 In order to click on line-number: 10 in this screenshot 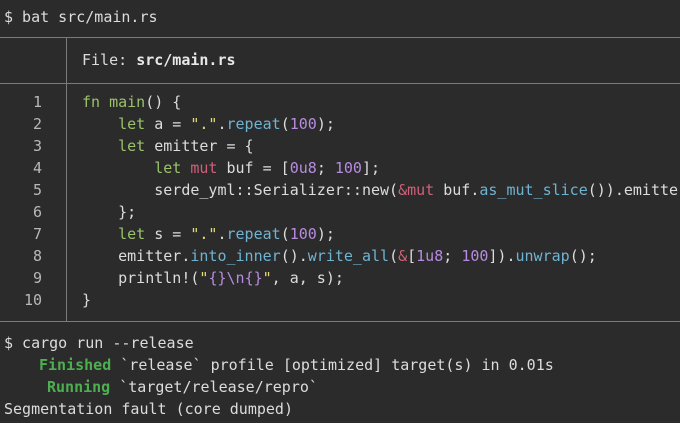, I will do `click(32, 300)`.